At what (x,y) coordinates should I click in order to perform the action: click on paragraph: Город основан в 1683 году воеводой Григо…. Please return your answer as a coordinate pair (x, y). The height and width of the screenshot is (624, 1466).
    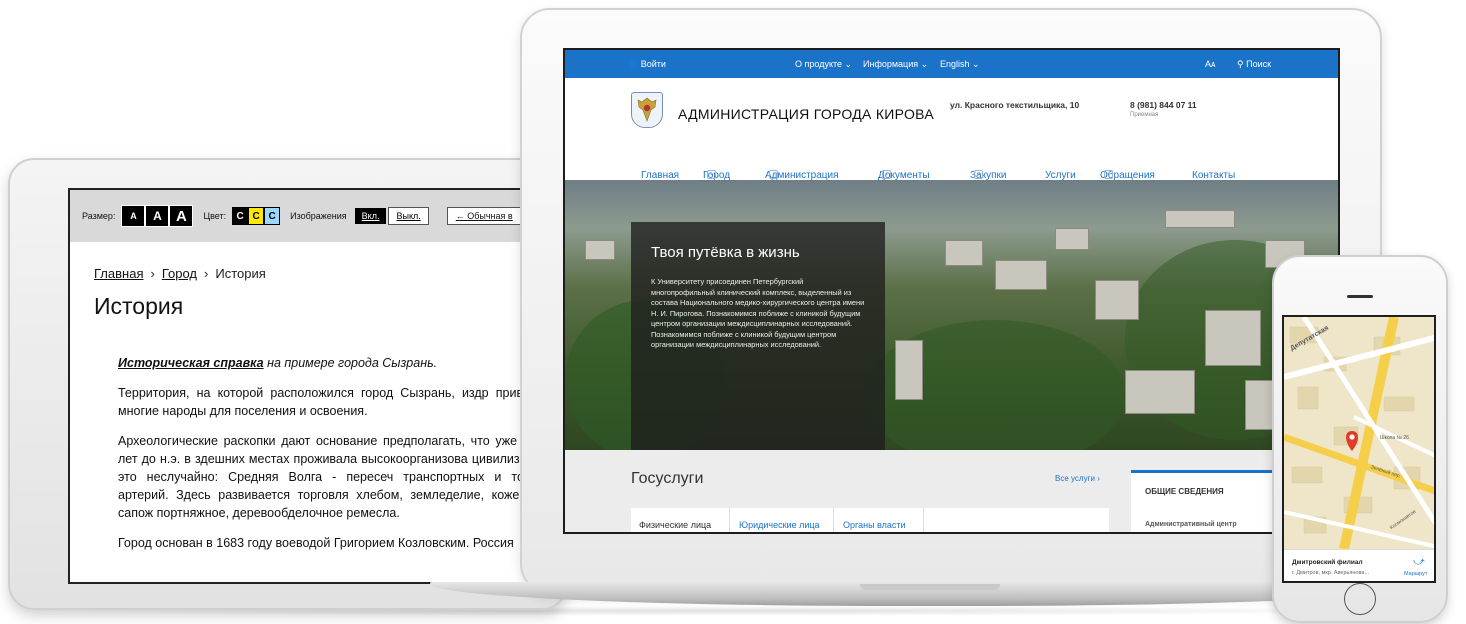
    Looking at the image, I should click on (316, 543).